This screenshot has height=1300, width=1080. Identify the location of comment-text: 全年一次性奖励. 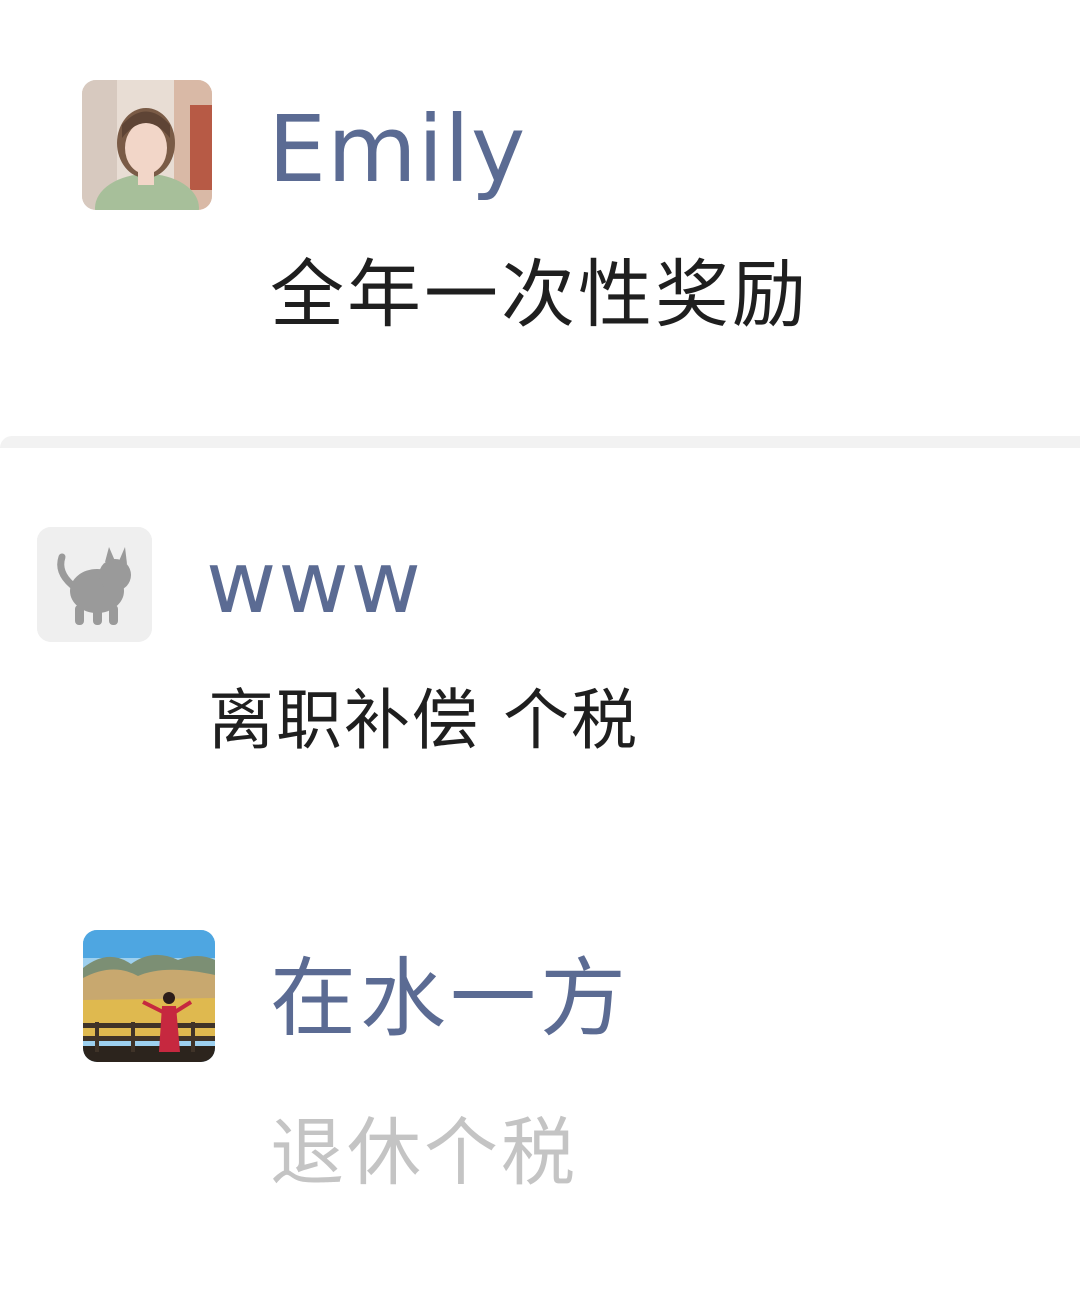
(539, 295).